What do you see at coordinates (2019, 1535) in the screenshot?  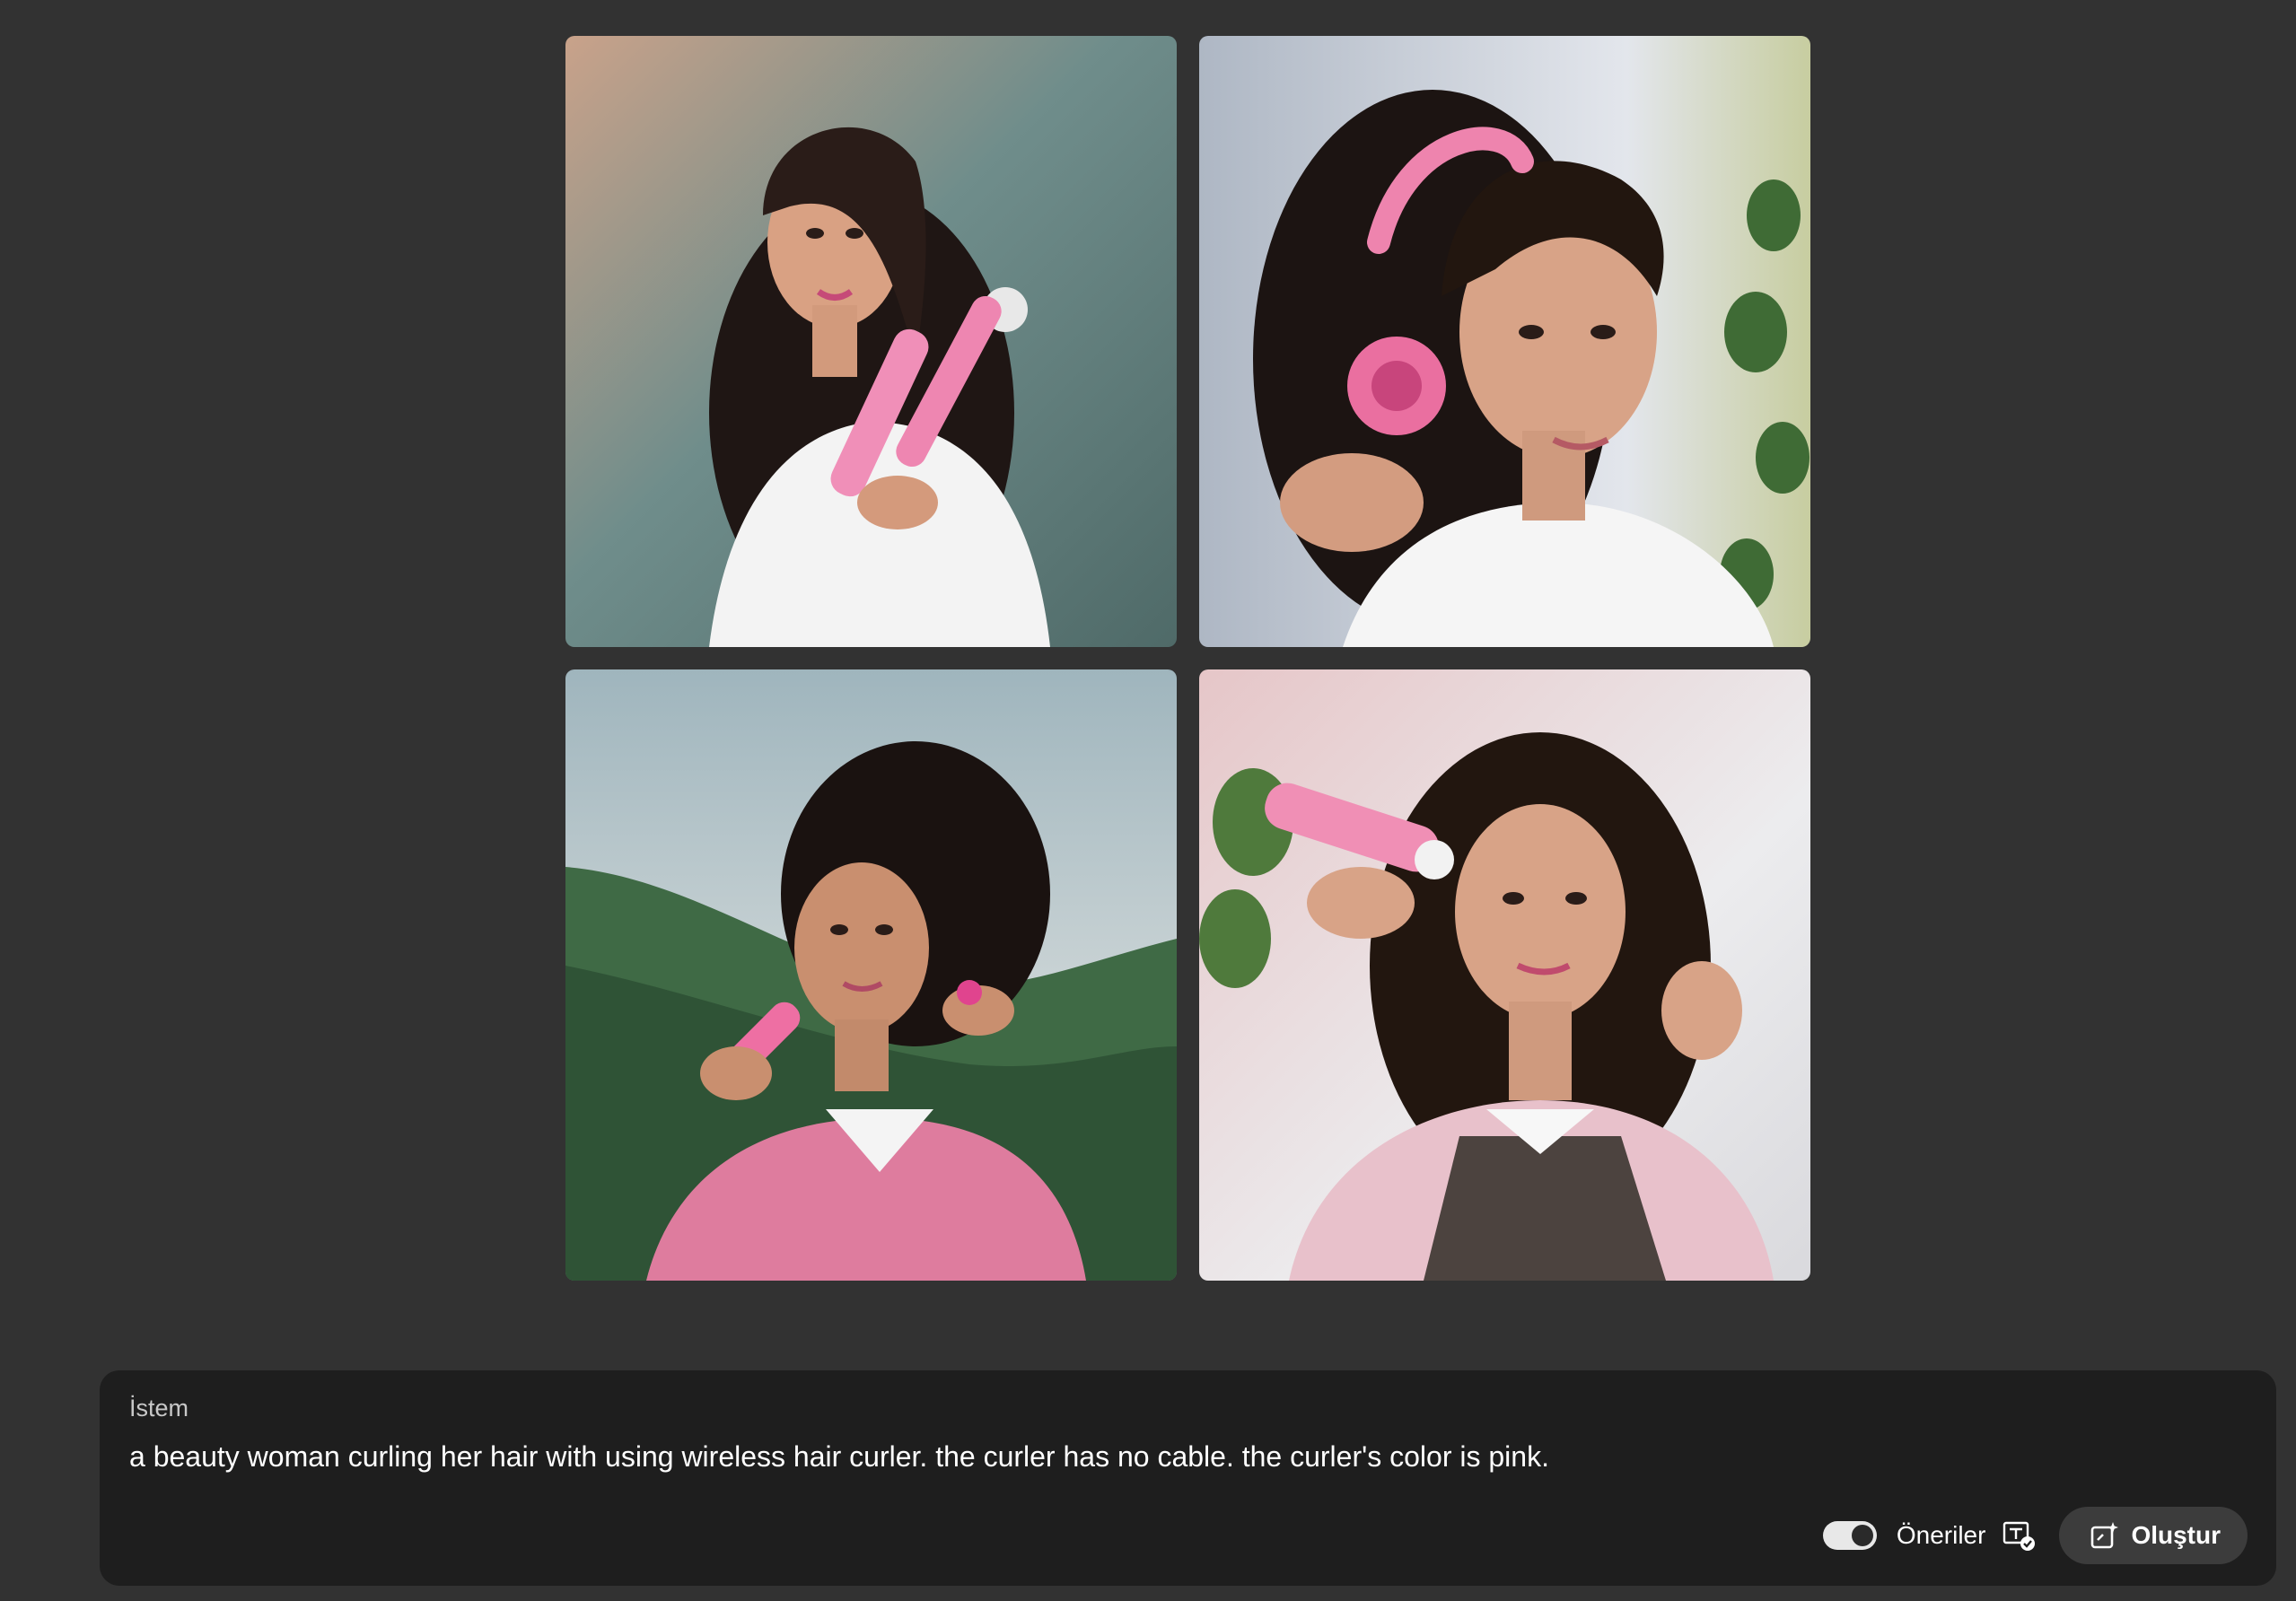 I see `text-check-icon` at bounding box center [2019, 1535].